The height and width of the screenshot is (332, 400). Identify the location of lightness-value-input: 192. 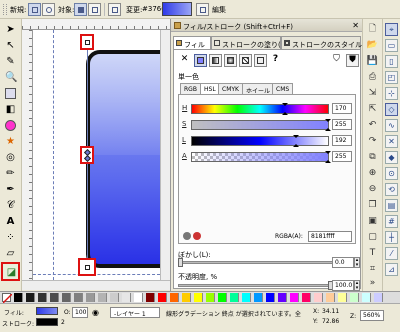
(342, 140).